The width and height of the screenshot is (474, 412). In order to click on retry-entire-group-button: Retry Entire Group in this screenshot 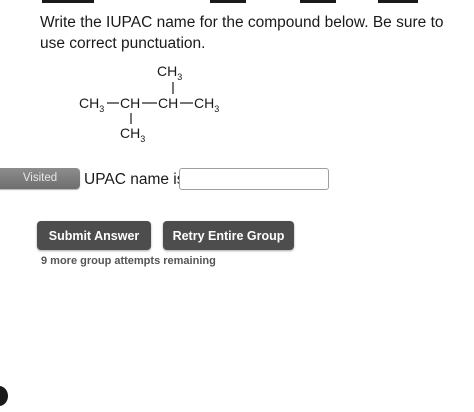, I will do `click(228, 235)`.